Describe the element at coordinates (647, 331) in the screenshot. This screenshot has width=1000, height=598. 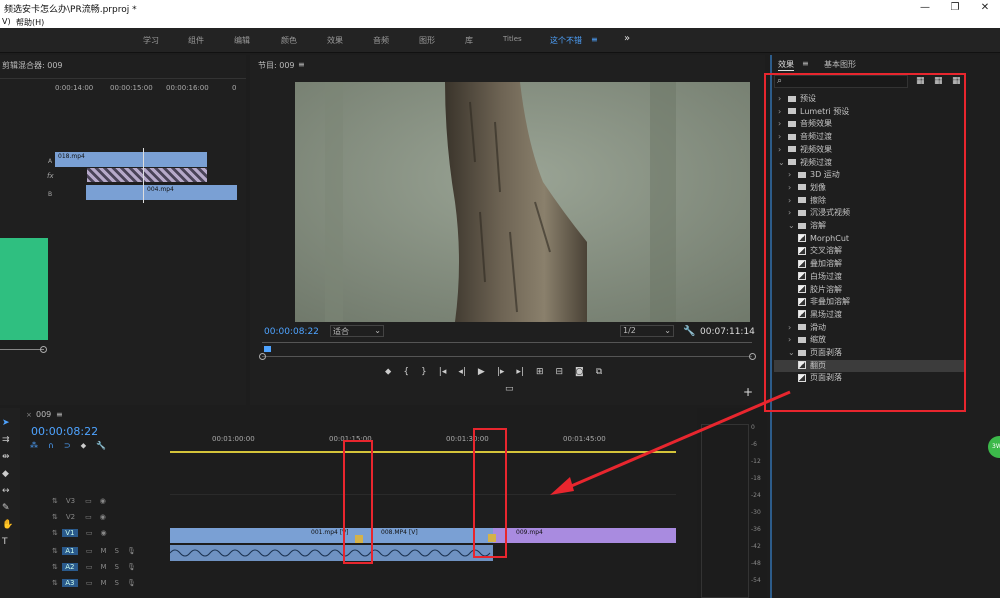
I see `quality-dropdown: 1/2 ⌄` at that location.